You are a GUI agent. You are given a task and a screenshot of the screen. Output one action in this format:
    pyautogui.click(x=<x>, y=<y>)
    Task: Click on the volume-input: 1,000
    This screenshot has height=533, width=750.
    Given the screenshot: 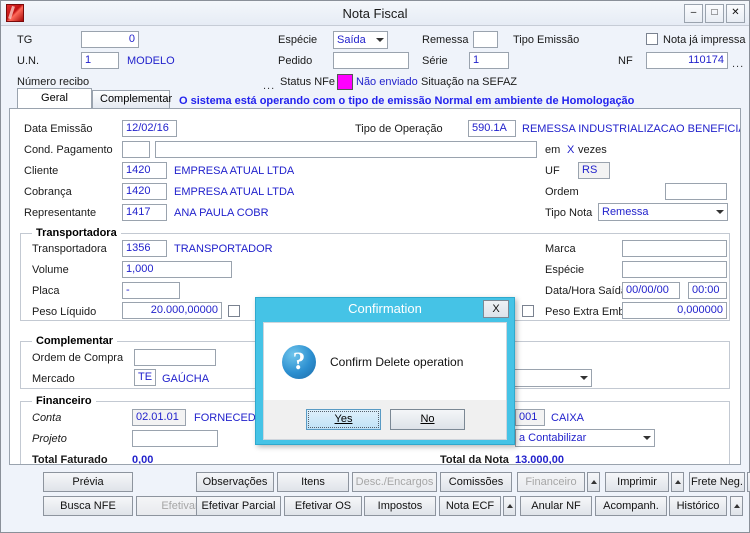 What is the action you would take?
    pyautogui.click(x=177, y=269)
    